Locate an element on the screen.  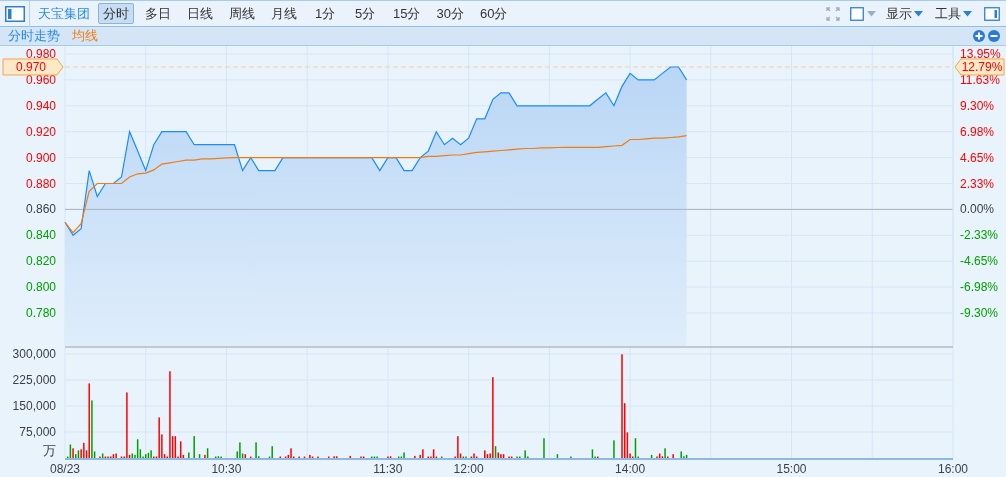
period-tab: 月线 is located at coordinates (284, 13).